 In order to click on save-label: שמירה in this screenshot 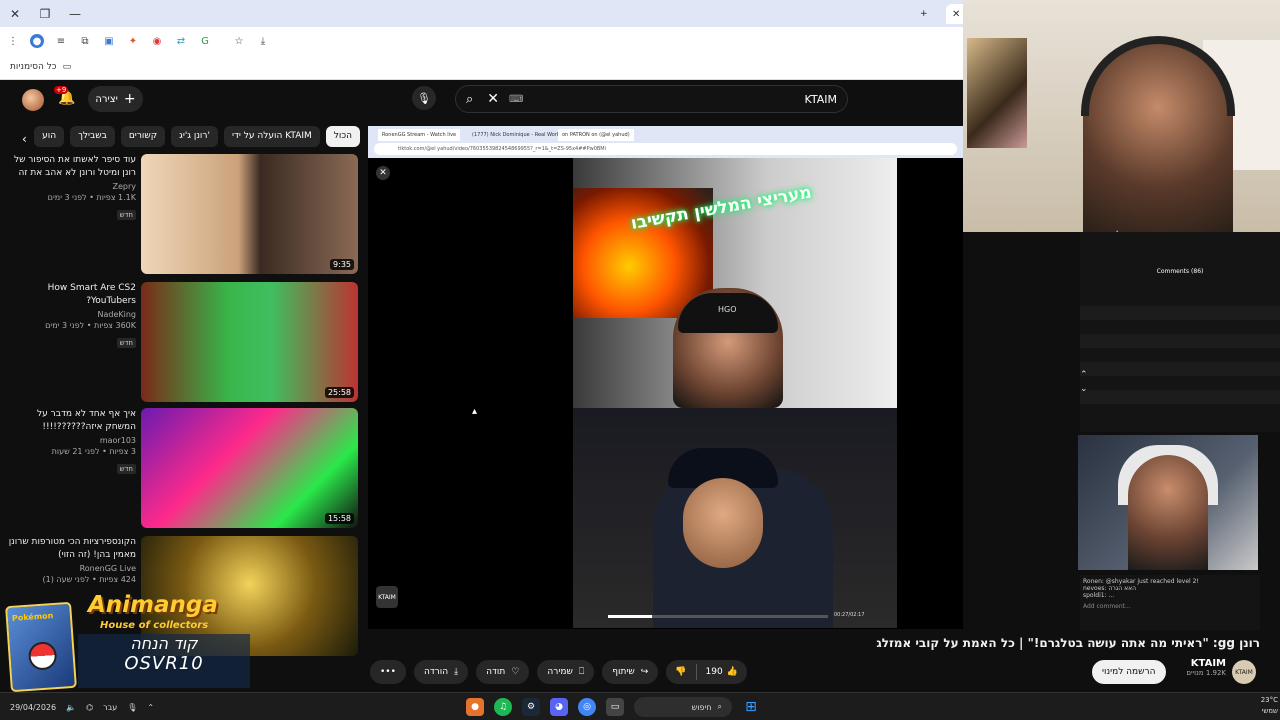, I will do `click(560, 672)`.